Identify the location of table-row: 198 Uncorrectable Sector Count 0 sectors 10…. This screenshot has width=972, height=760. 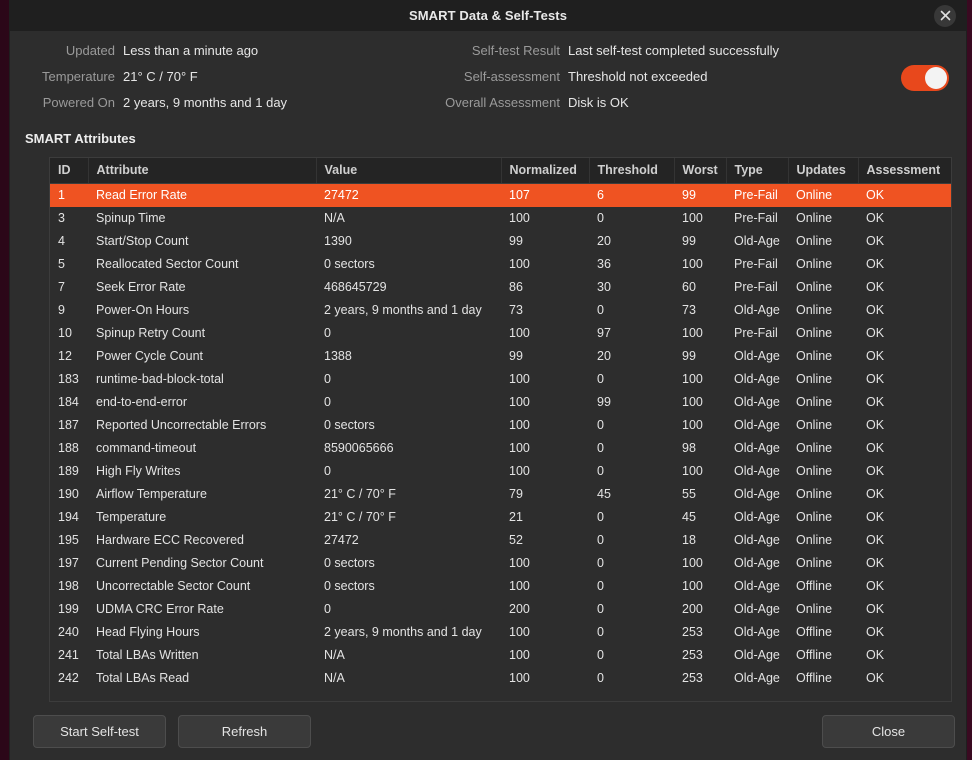
(500, 586).